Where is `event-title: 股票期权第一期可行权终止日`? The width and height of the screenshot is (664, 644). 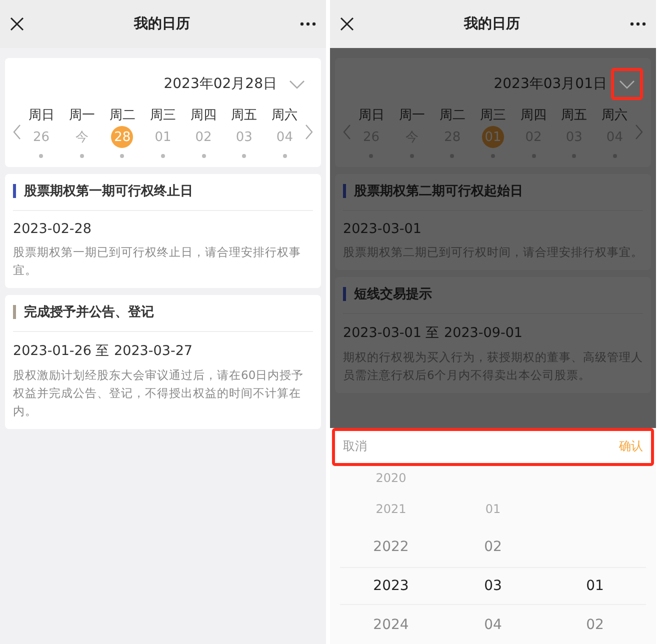
event-title: 股票期权第一期可行权终止日 is located at coordinates (108, 191).